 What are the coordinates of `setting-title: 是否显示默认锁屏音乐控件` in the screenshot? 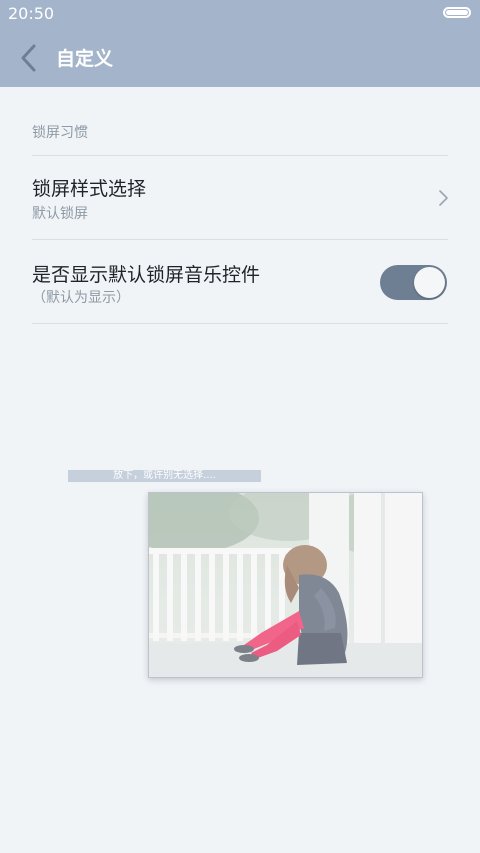 It's located at (146, 275).